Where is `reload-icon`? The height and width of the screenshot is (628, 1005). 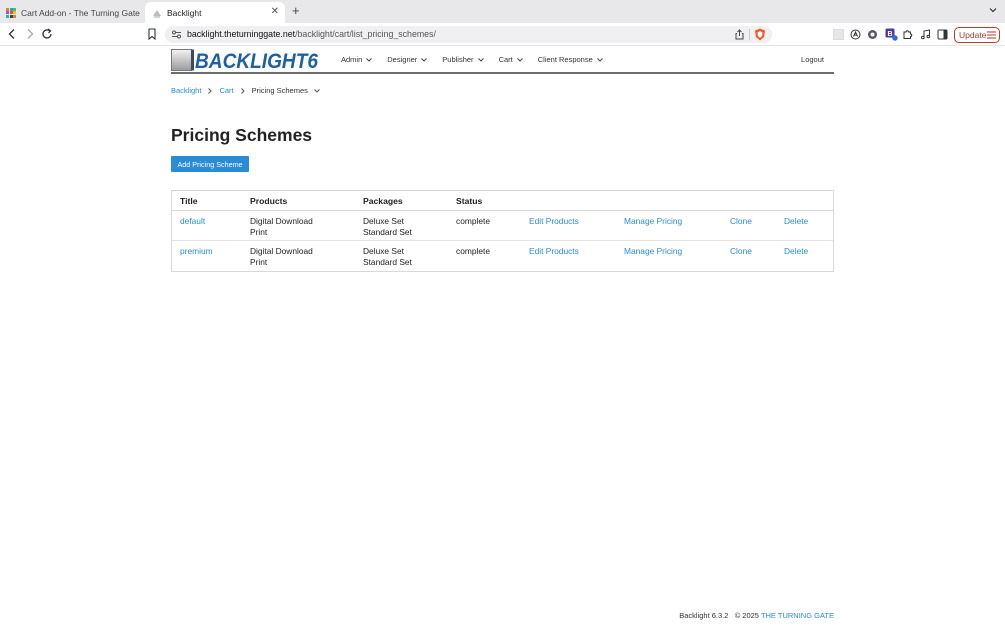
reload-icon is located at coordinates (47, 34).